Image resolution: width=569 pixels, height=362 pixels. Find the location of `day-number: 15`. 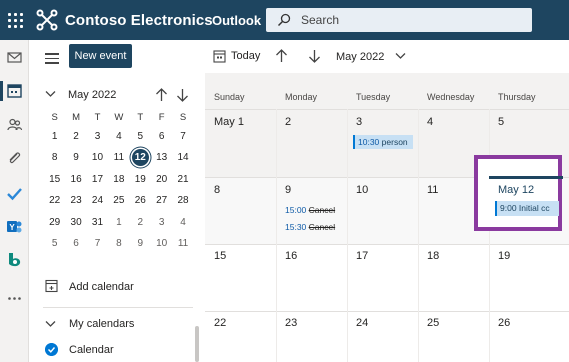

day-number: 15 is located at coordinates (220, 256).